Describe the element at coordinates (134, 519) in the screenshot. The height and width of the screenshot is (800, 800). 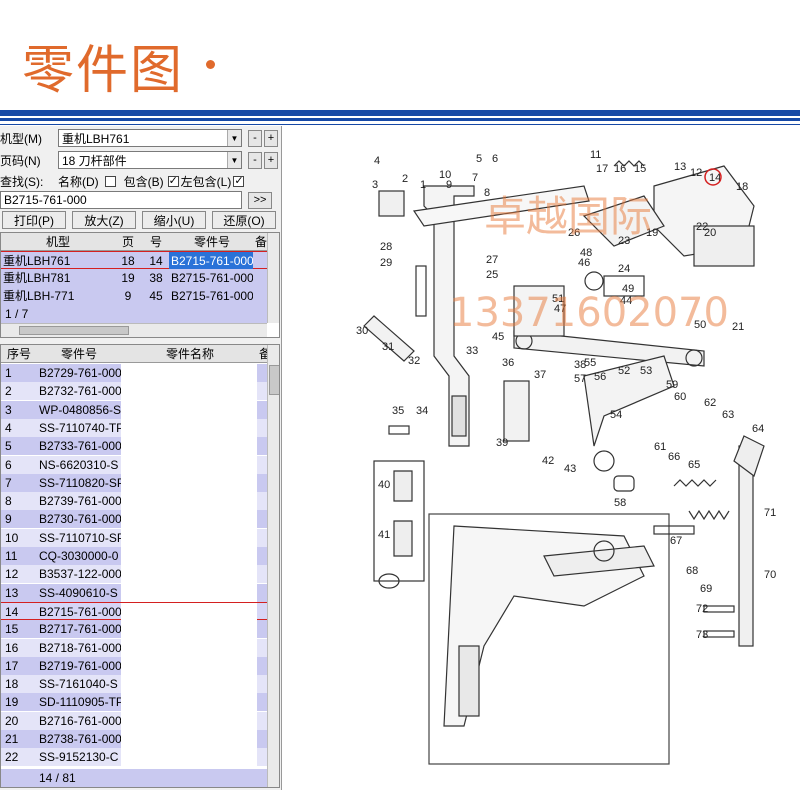
I see `table-row: 9 B2730-761-000` at that location.